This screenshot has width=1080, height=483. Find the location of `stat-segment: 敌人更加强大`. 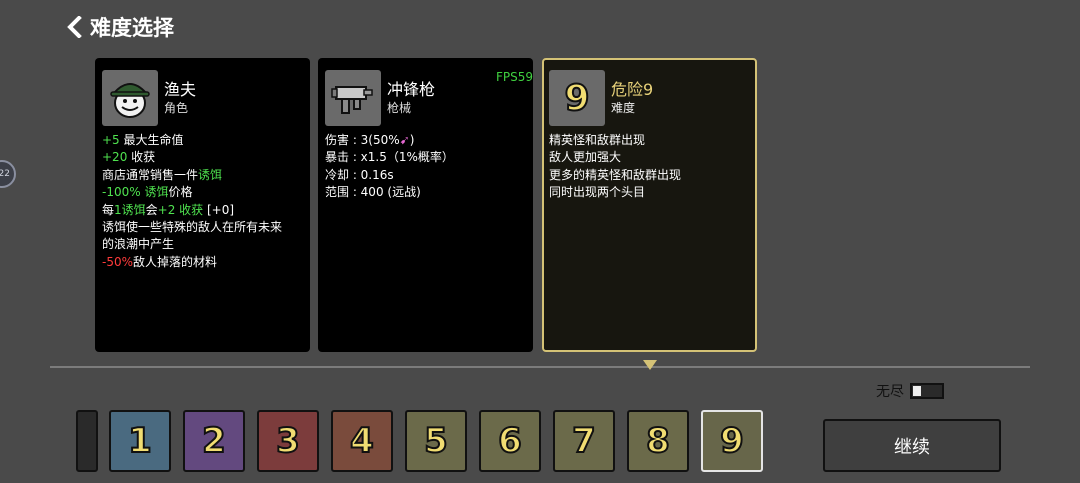

stat-segment: 敌人更加强大 is located at coordinates (585, 157).